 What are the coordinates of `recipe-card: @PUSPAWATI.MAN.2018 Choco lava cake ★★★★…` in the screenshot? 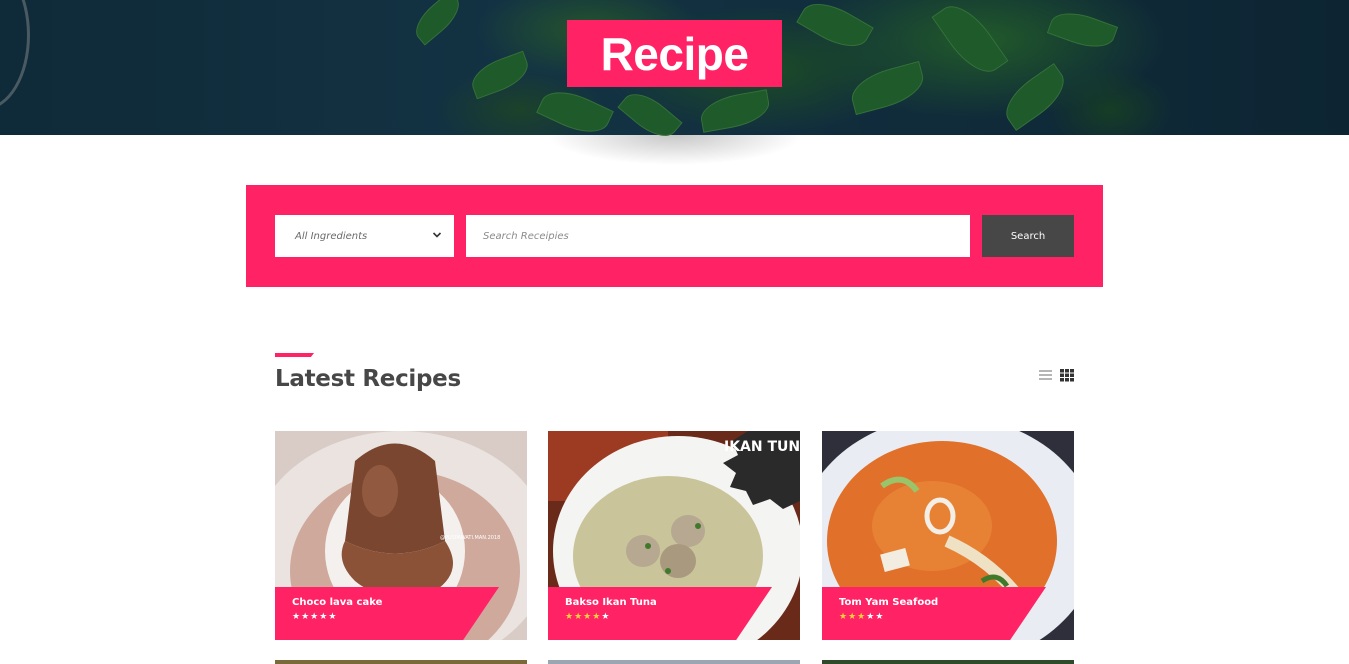 It's located at (401, 535).